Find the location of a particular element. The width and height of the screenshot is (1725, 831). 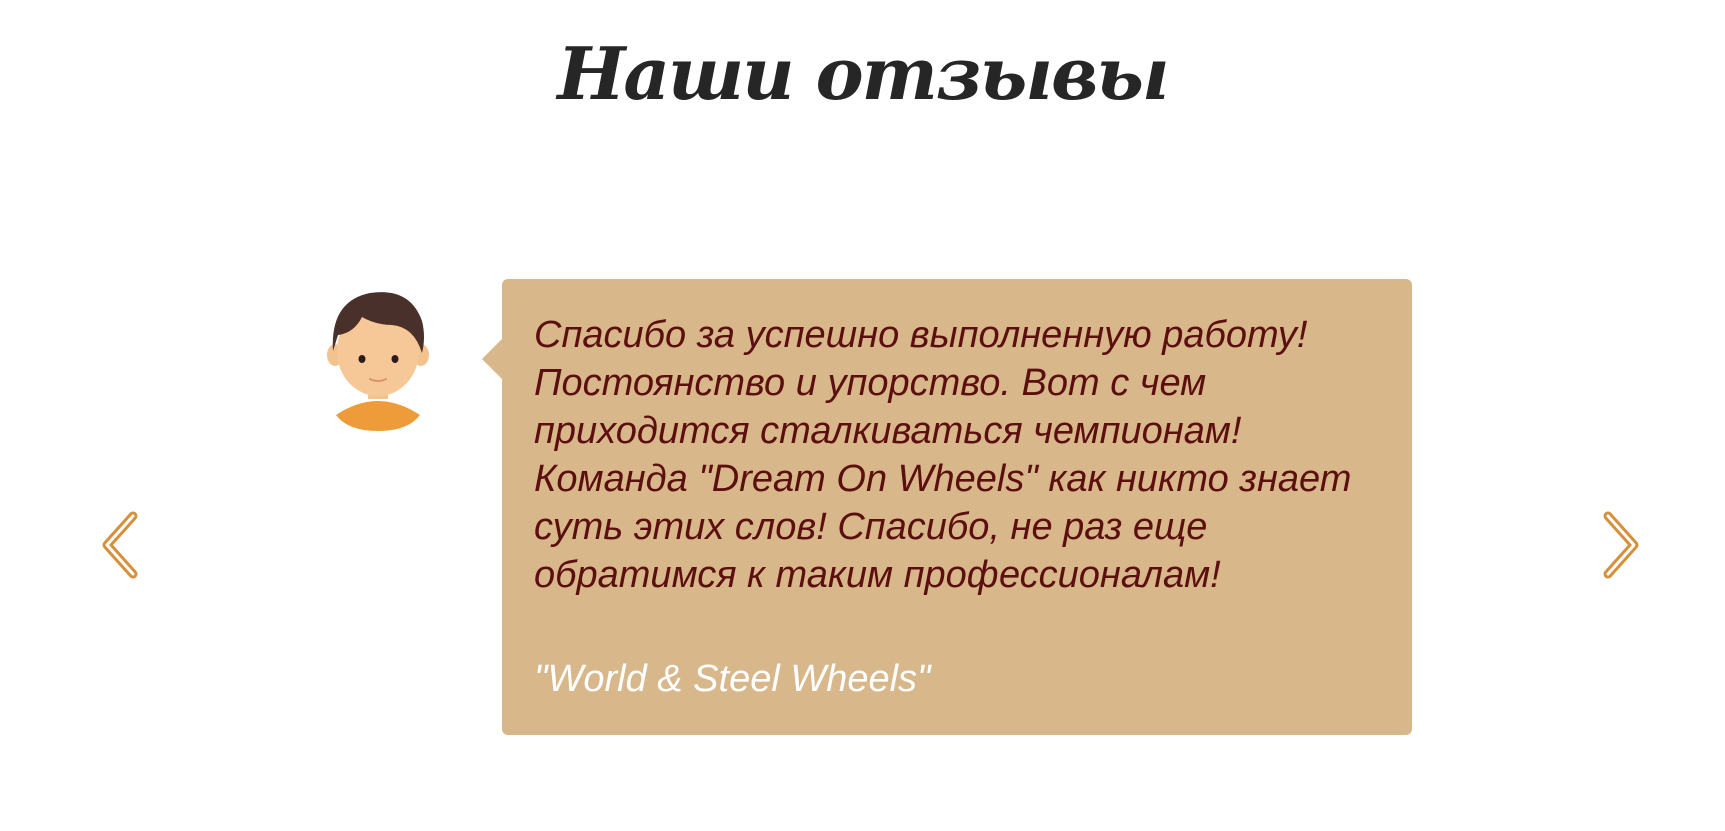

chevron-right-icon is located at coordinates (1621, 545).